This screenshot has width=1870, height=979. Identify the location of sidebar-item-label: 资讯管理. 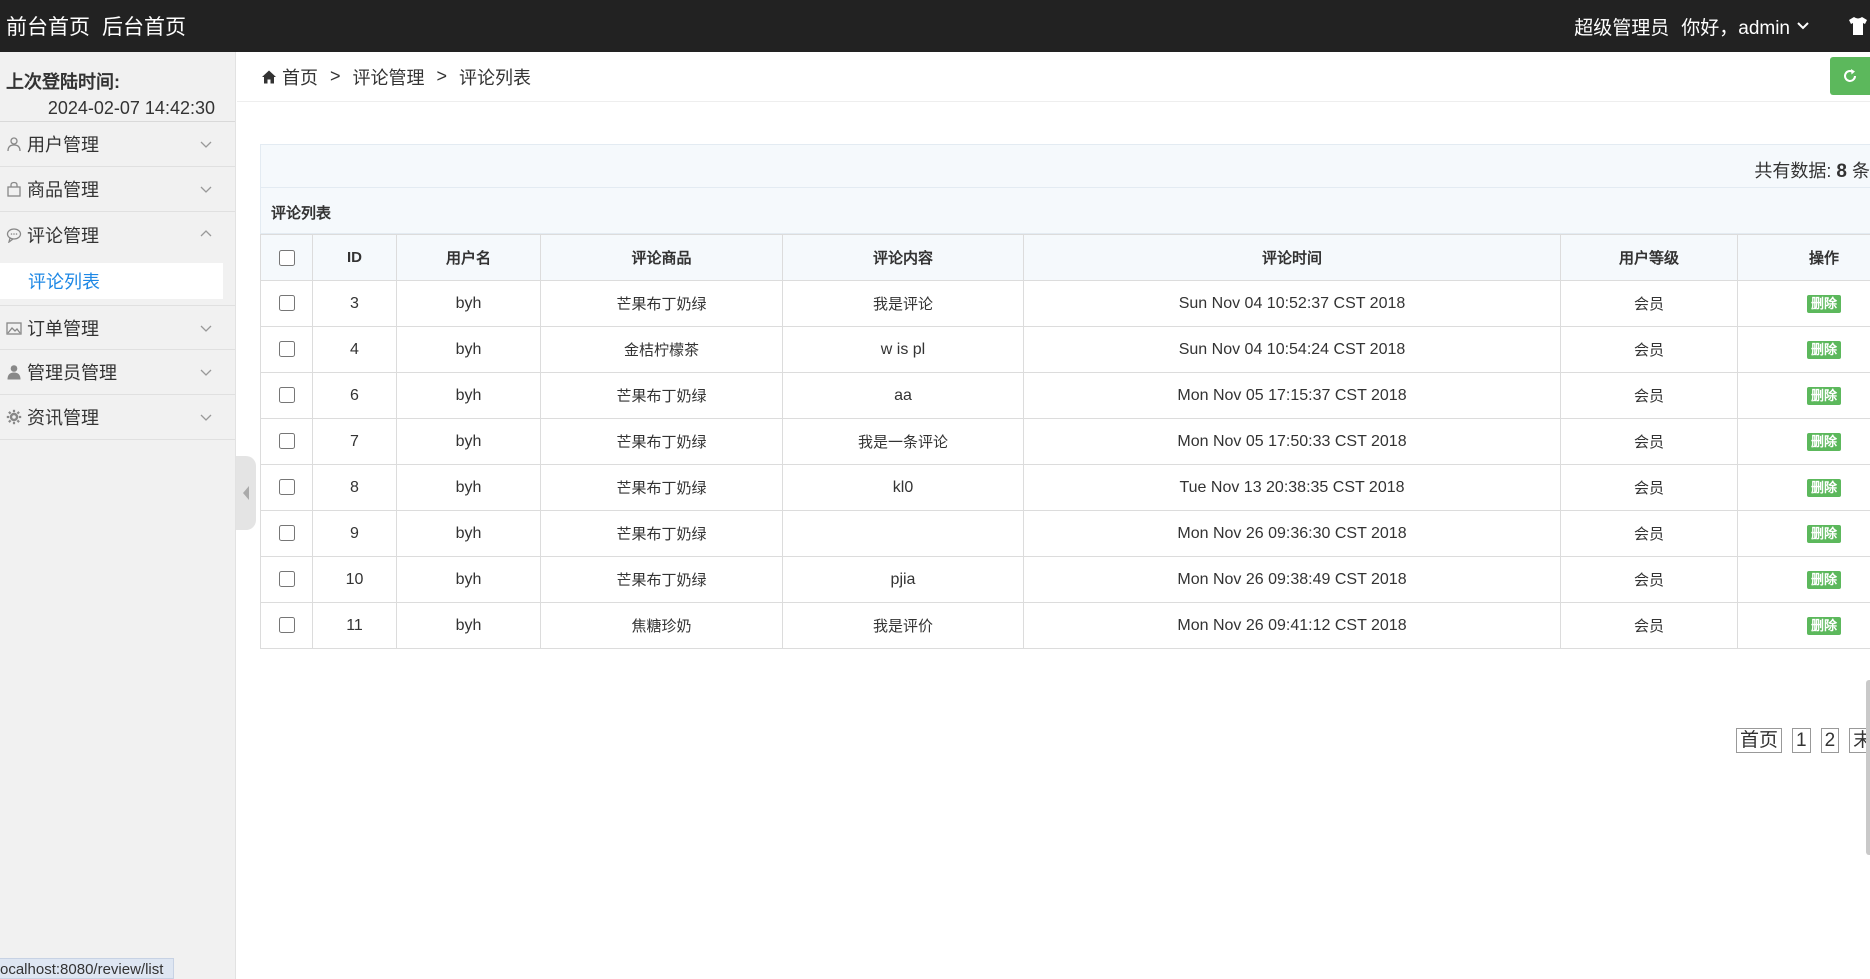
(63, 418).